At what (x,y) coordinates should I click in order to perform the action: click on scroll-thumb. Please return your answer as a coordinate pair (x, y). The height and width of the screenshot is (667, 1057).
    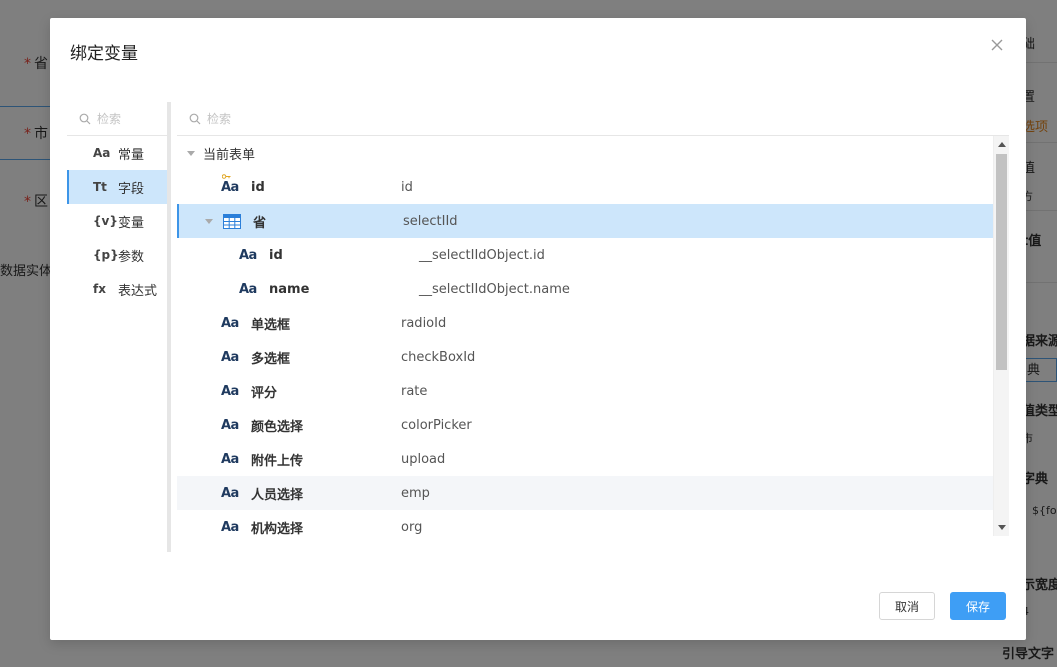
    Looking at the image, I should click on (1001, 262).